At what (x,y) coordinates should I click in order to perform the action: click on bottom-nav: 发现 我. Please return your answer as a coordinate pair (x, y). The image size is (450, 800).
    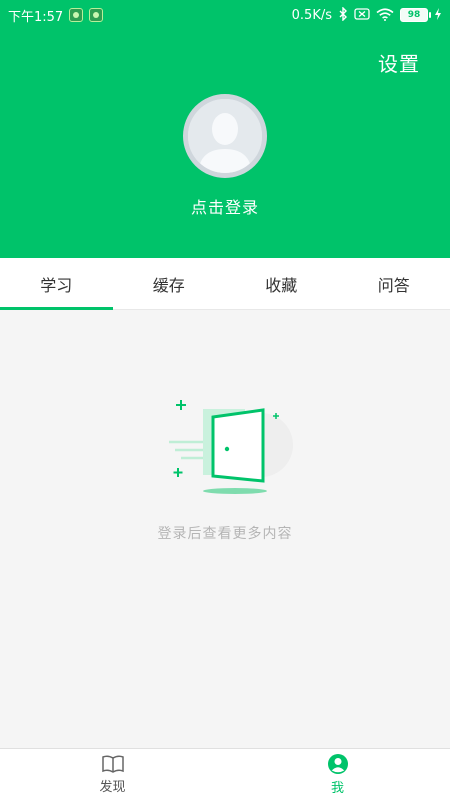
    Looking at the image, I should click on (225, 774).